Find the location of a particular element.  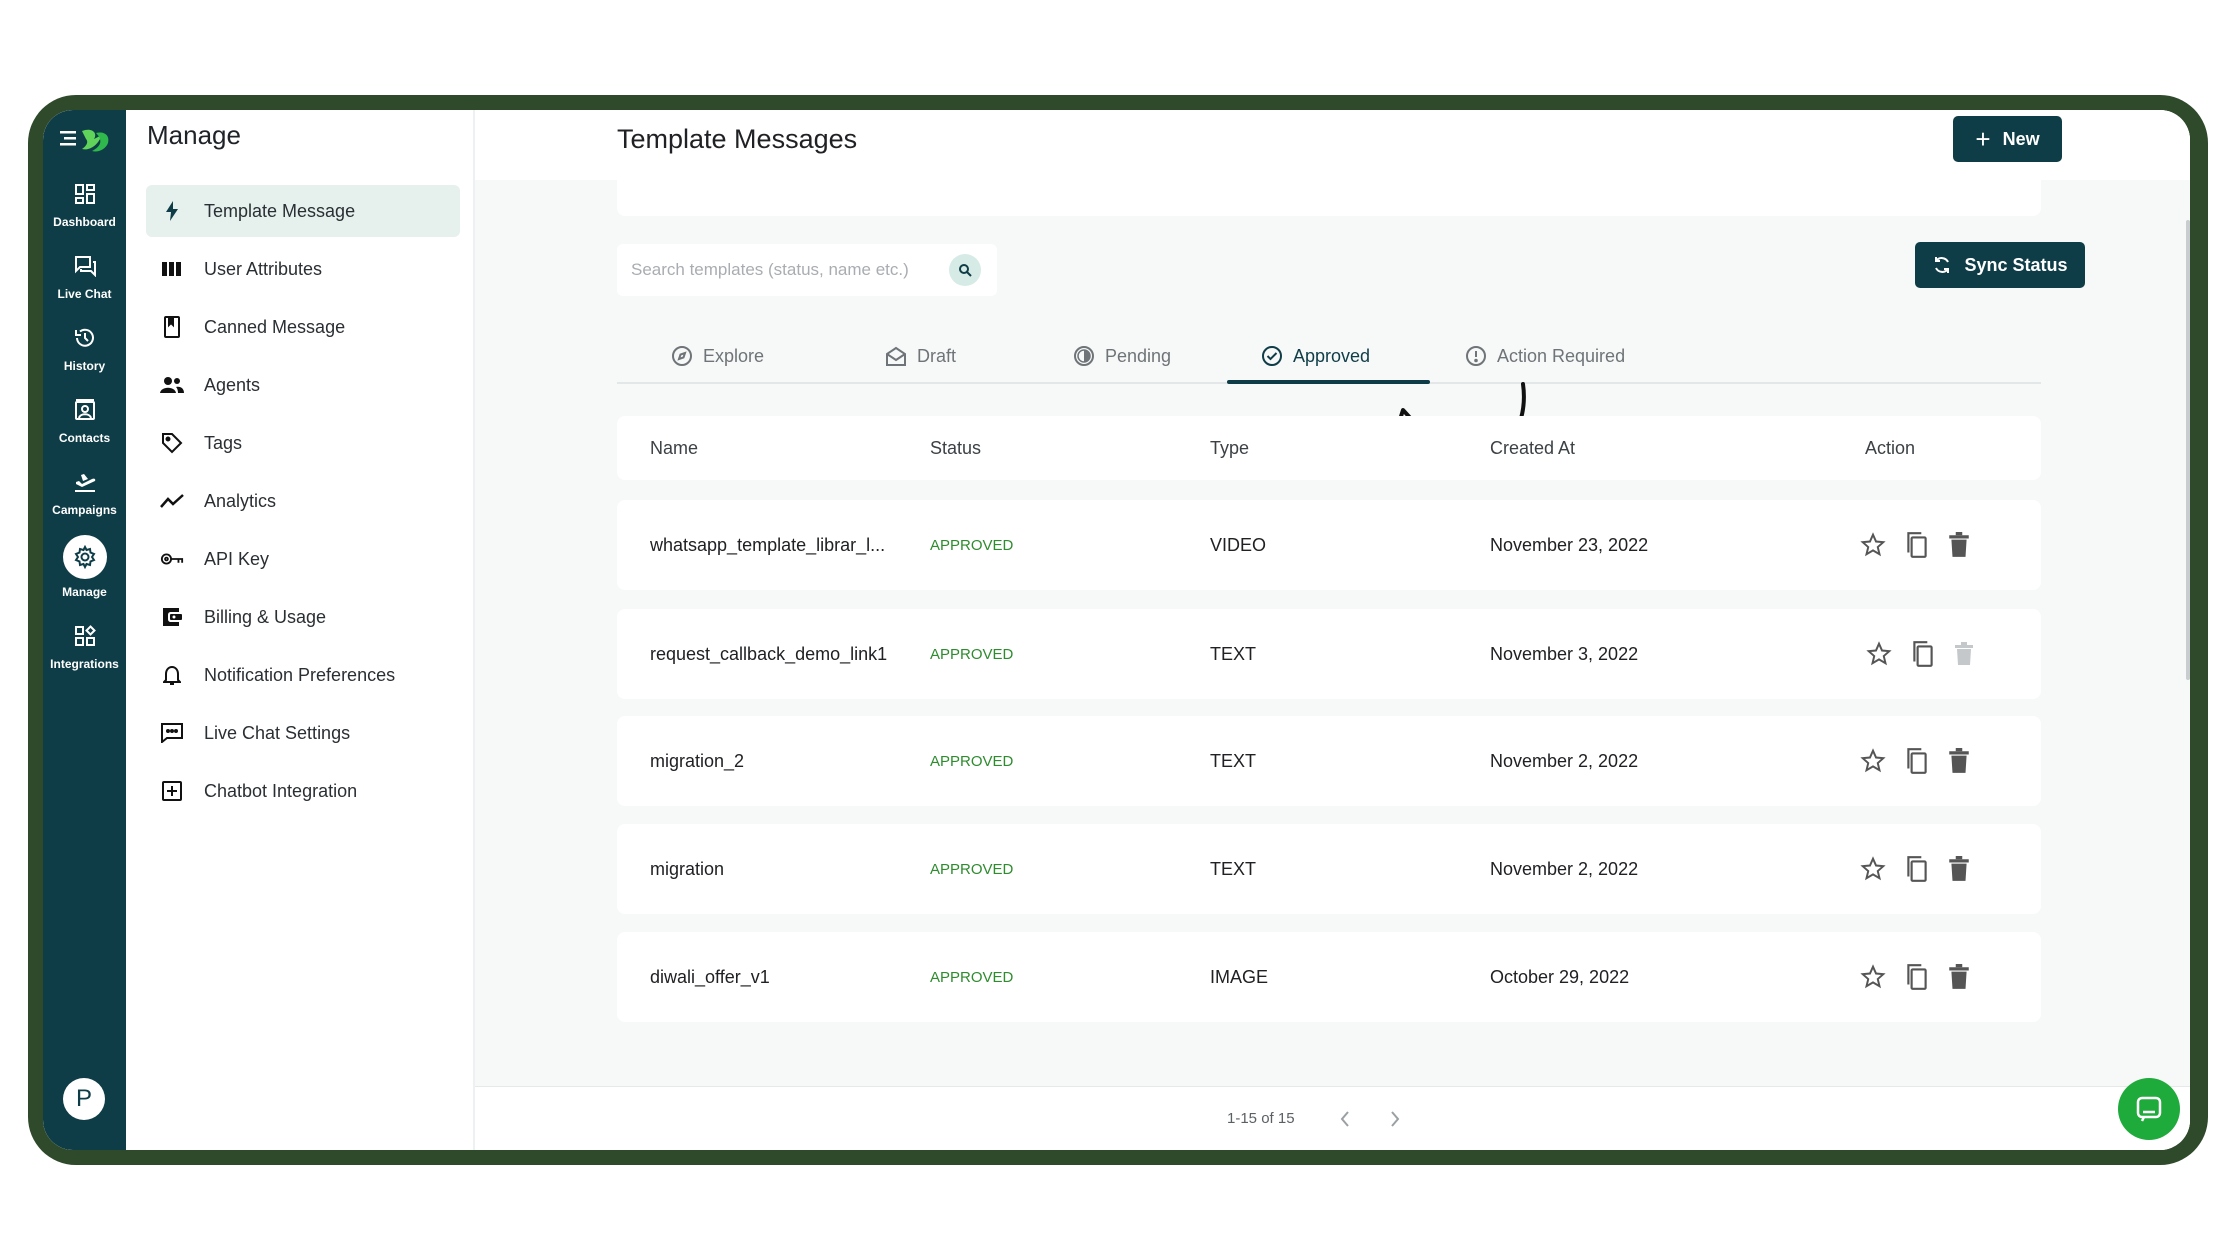

app-logo is located at coordinates (85, 140).